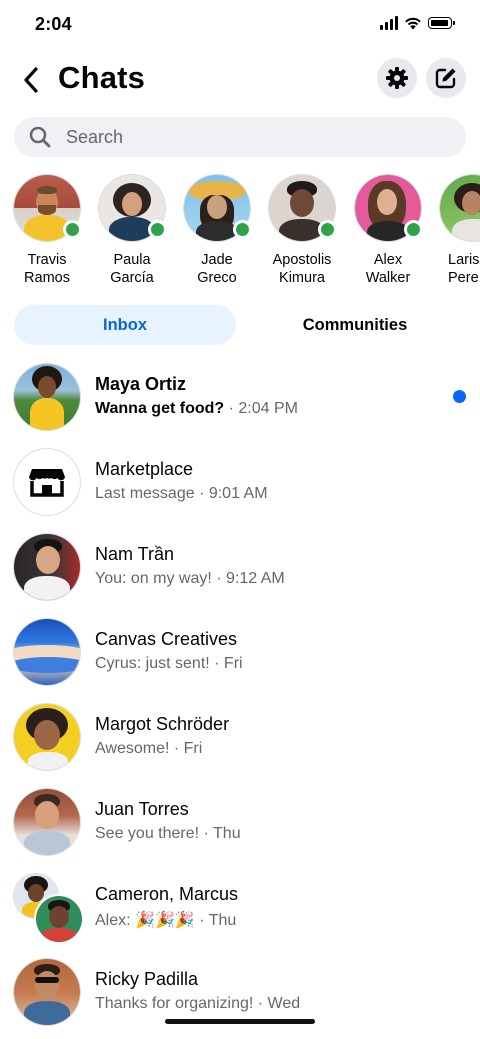  Describe the element at coordinates (141, 384) in the screenshot. I see `chat-name: Maya Ortiz` at that location.